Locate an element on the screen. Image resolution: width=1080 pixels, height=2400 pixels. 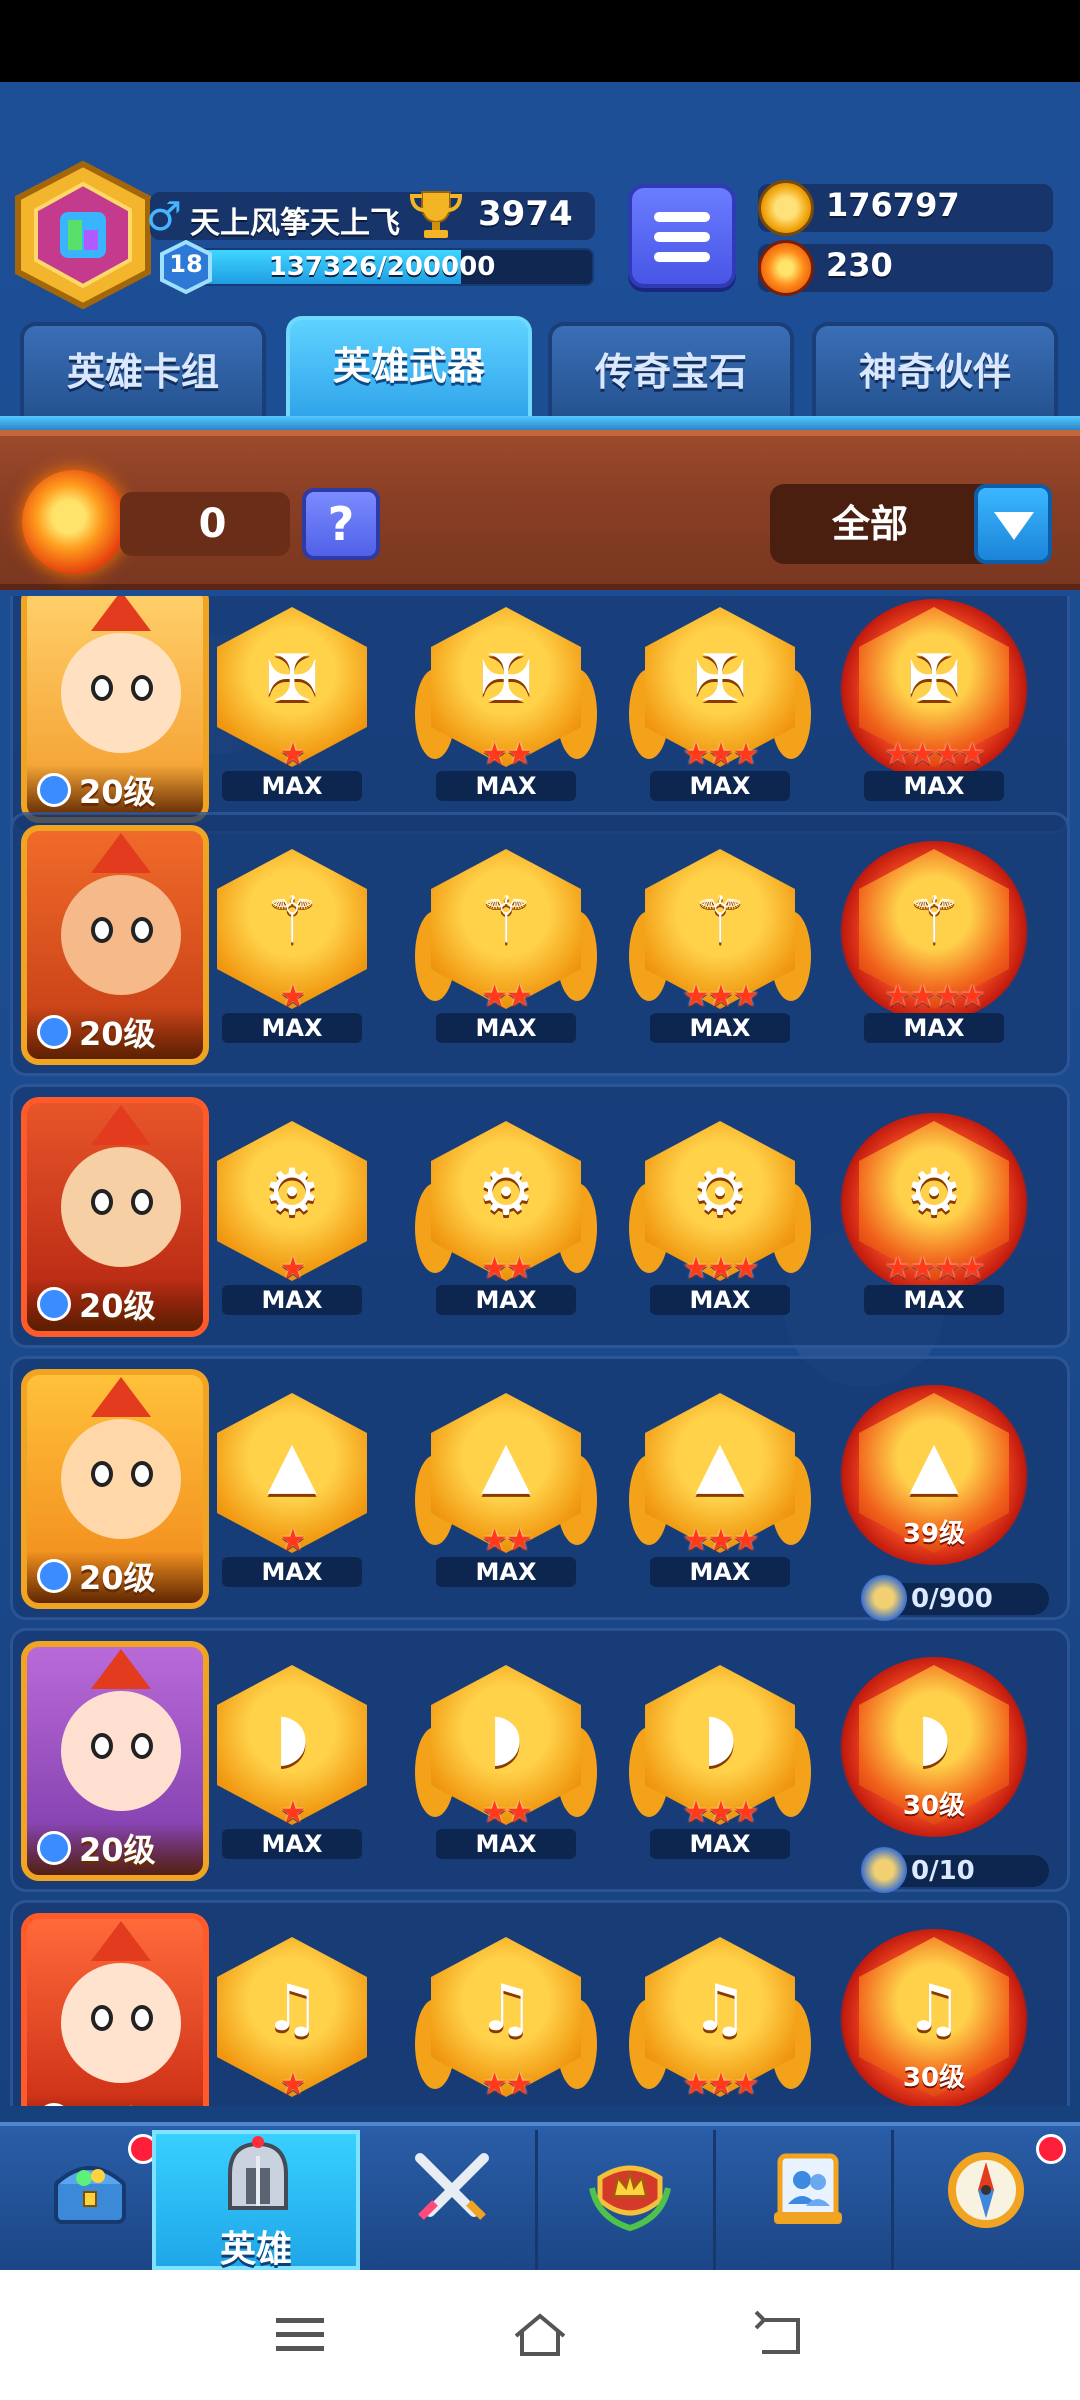
gold-amount: 176797 is located at coordinates (893, 205).